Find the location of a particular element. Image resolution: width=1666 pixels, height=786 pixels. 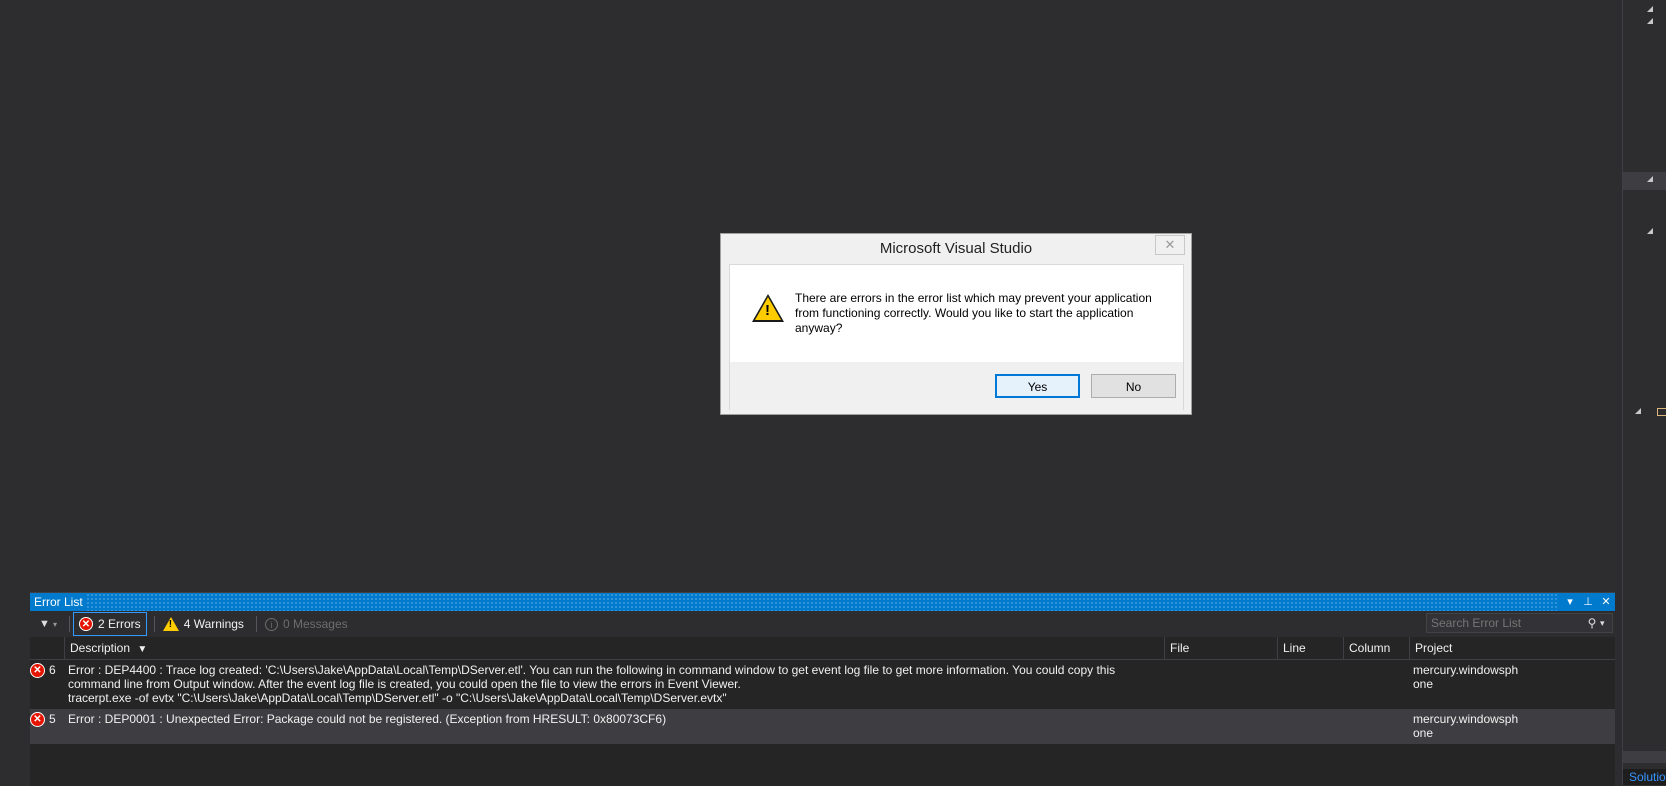

messages-filter-button: i 0 Messages is located at coordinates (306, 624).